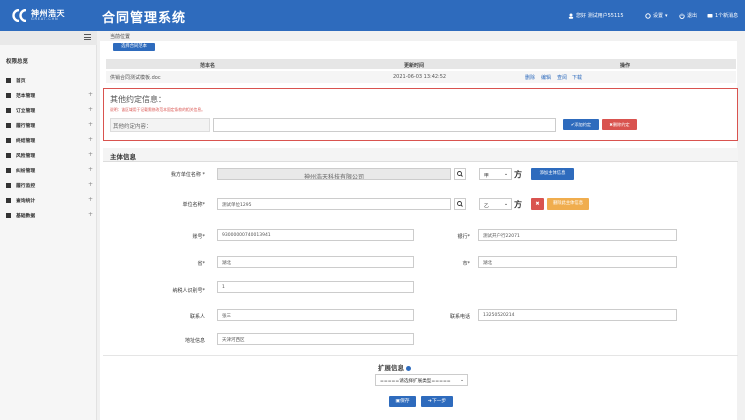 The height and width of the screenshot is (420, 745). Describe the element at coordinates (8, 80) in the screenshot. I see `home-icon` at that location.